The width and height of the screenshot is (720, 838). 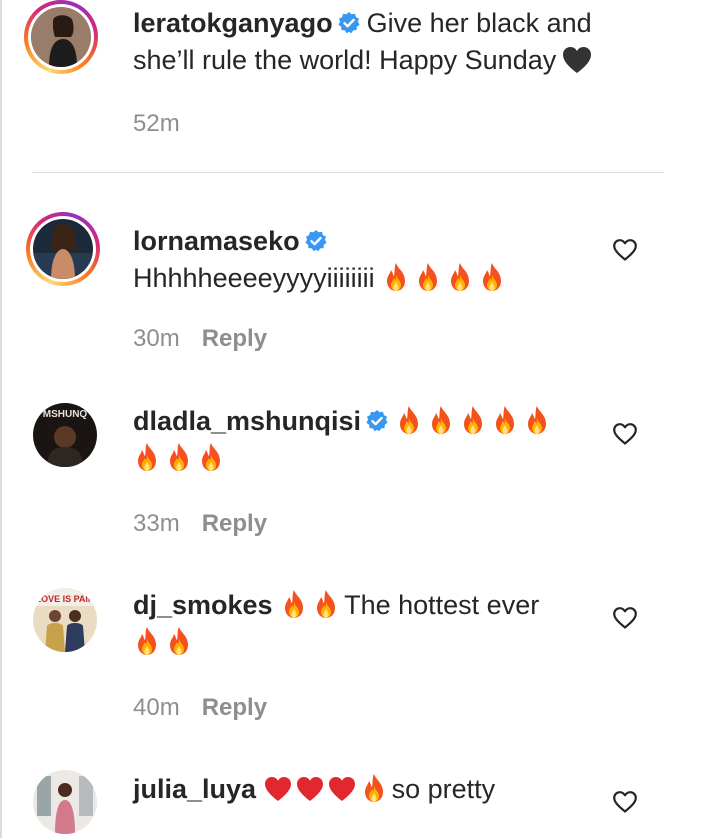 I want to click on comment-text: dj_smokes The hottest ever, so click(x=368, y=624).